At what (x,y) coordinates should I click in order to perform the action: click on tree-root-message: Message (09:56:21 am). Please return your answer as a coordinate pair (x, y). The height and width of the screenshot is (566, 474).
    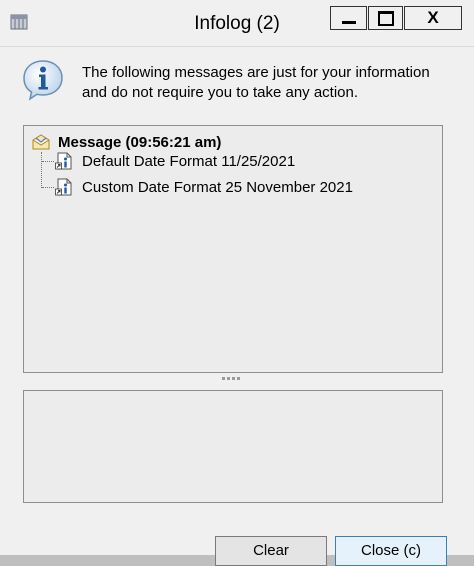
    Looking at the image, I should click on (126, 142).